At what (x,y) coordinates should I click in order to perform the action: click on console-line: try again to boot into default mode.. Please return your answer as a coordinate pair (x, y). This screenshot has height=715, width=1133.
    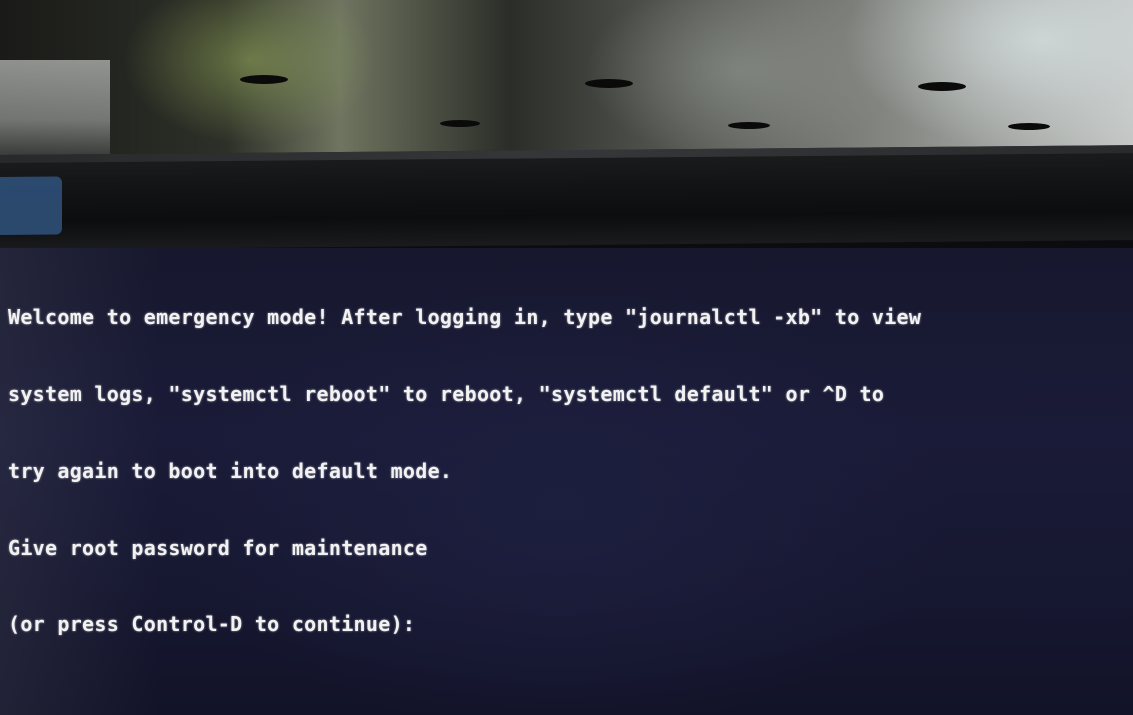
    Looking at the image, I should click on (230, 470).